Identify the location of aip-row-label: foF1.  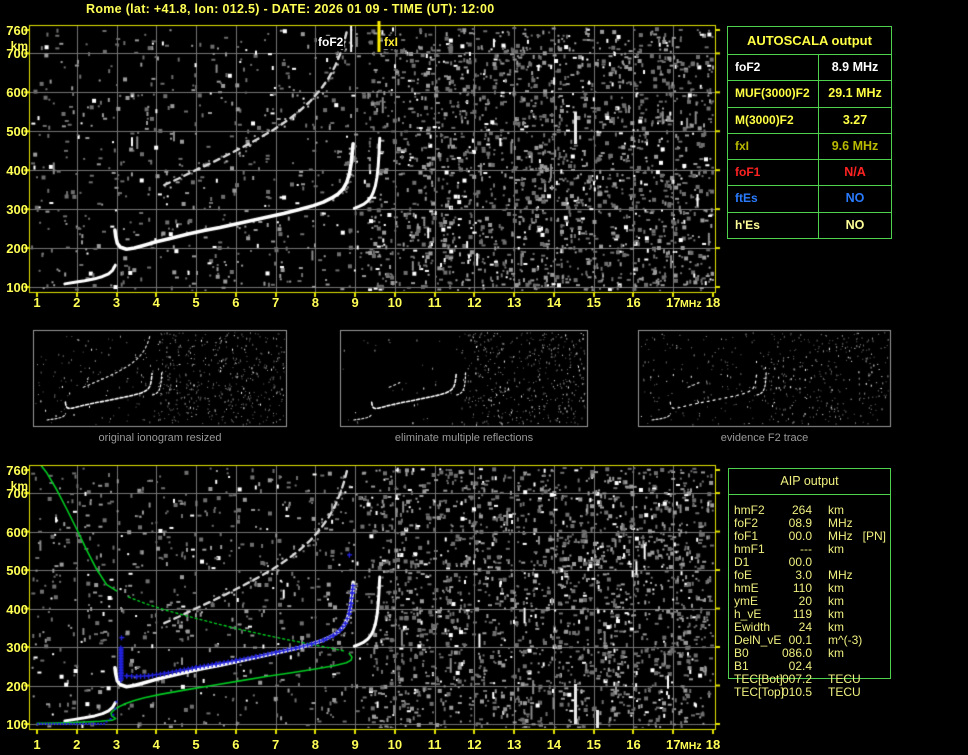
(746, 535).